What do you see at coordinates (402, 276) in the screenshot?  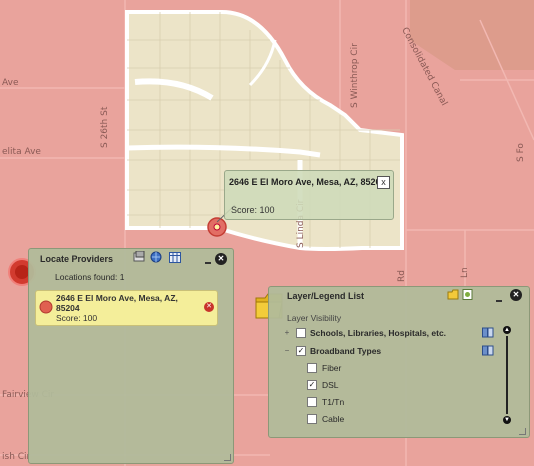 I see `street-label-rd: Rd` at bounding box center [402, 276].